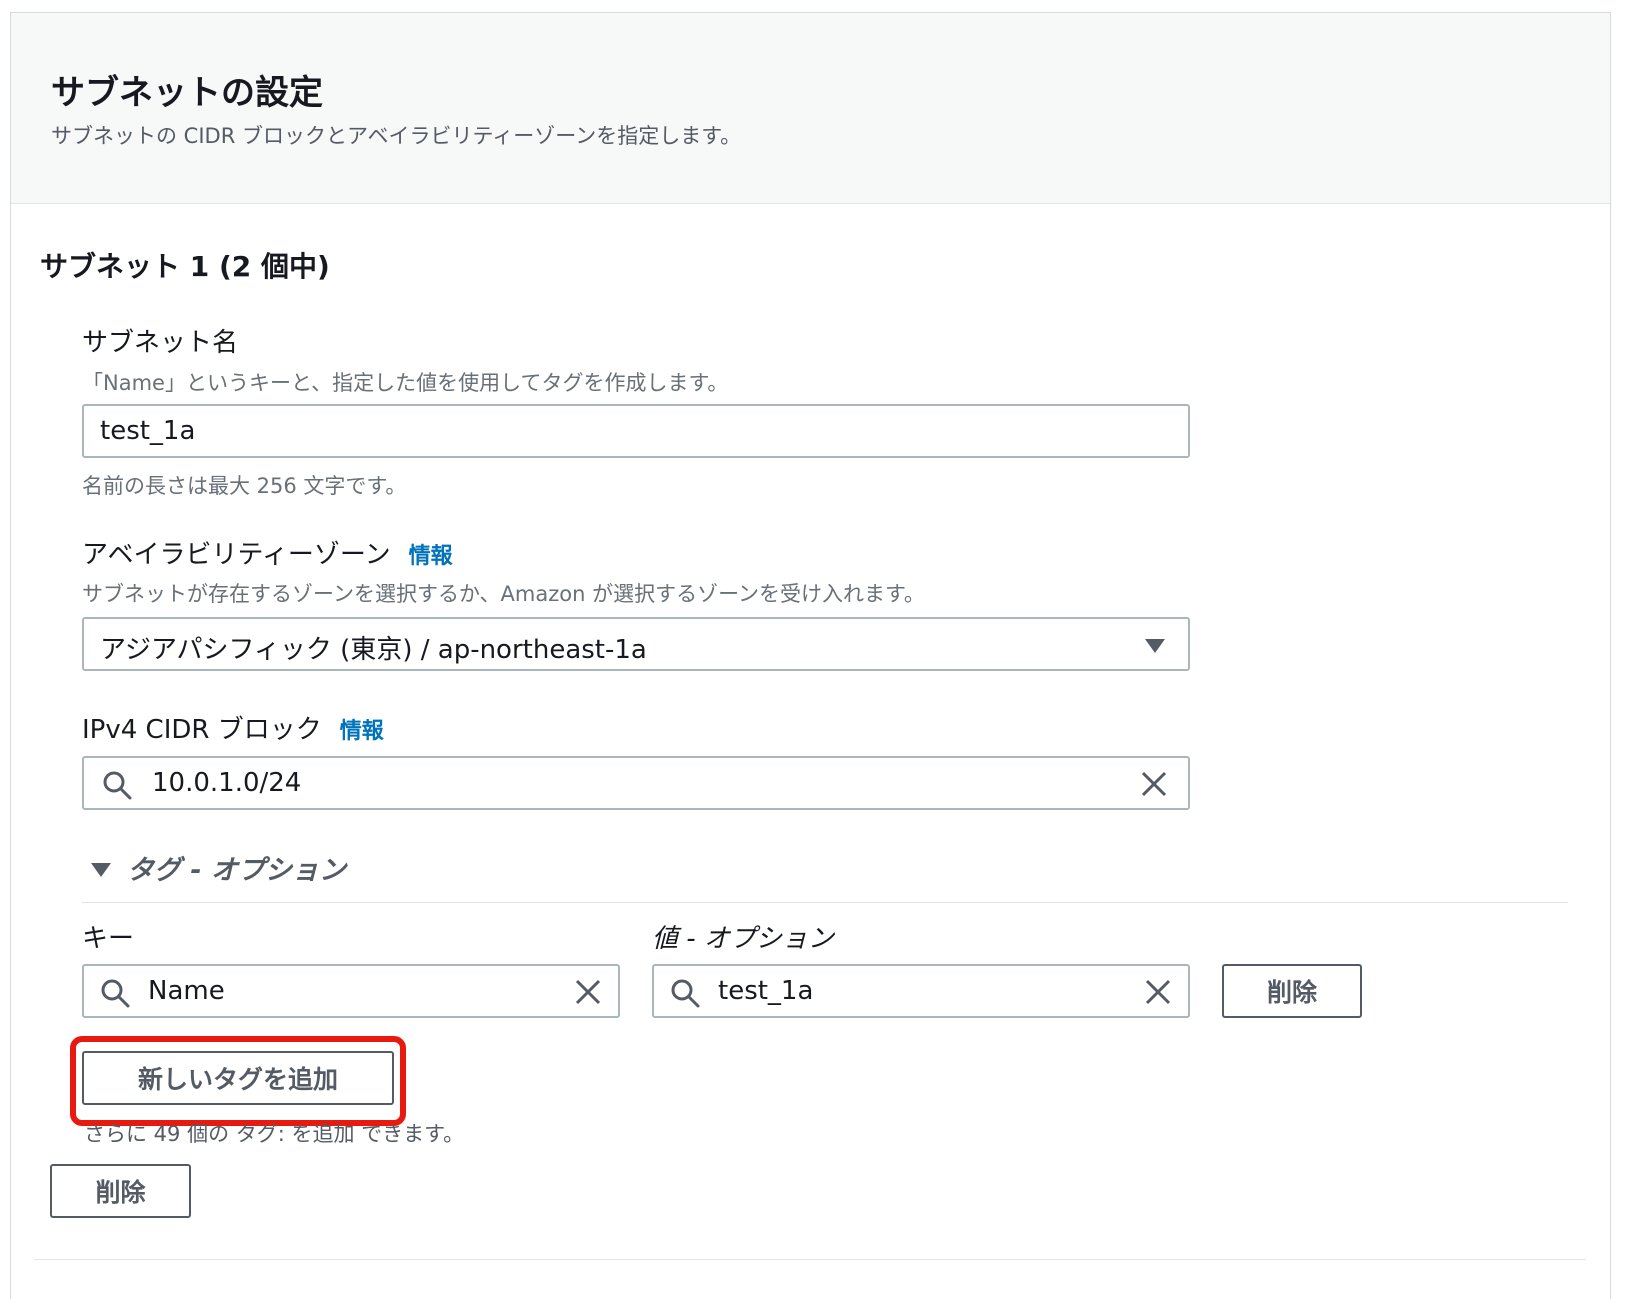  What do you see at coordinates (362, 731) in the screenshot?
I see `cidr-info-link: 情報` at bounding box center [362, 731].